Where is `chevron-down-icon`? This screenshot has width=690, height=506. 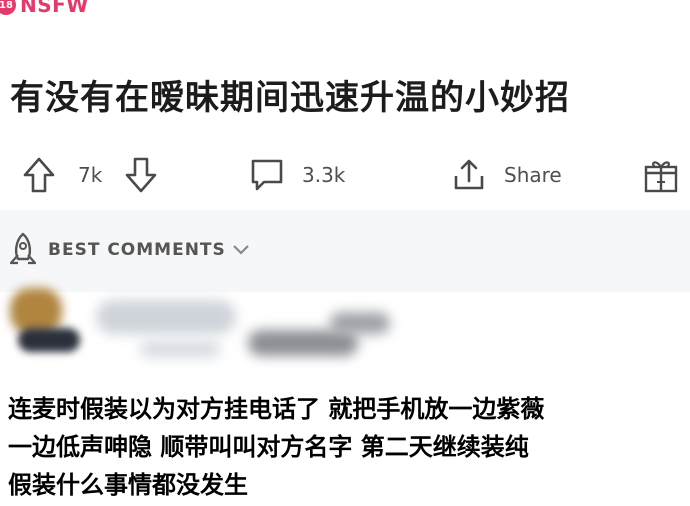
chevron-down-icon is located at coordinates (241, 250).